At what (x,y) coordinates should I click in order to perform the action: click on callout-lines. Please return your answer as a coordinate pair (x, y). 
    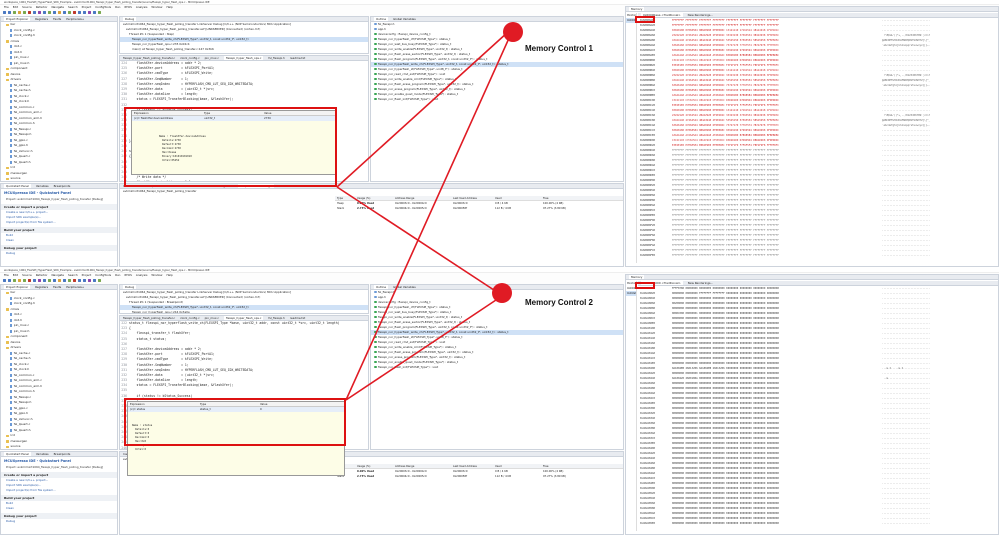
    Looking at the image, I should click on (423, 216).